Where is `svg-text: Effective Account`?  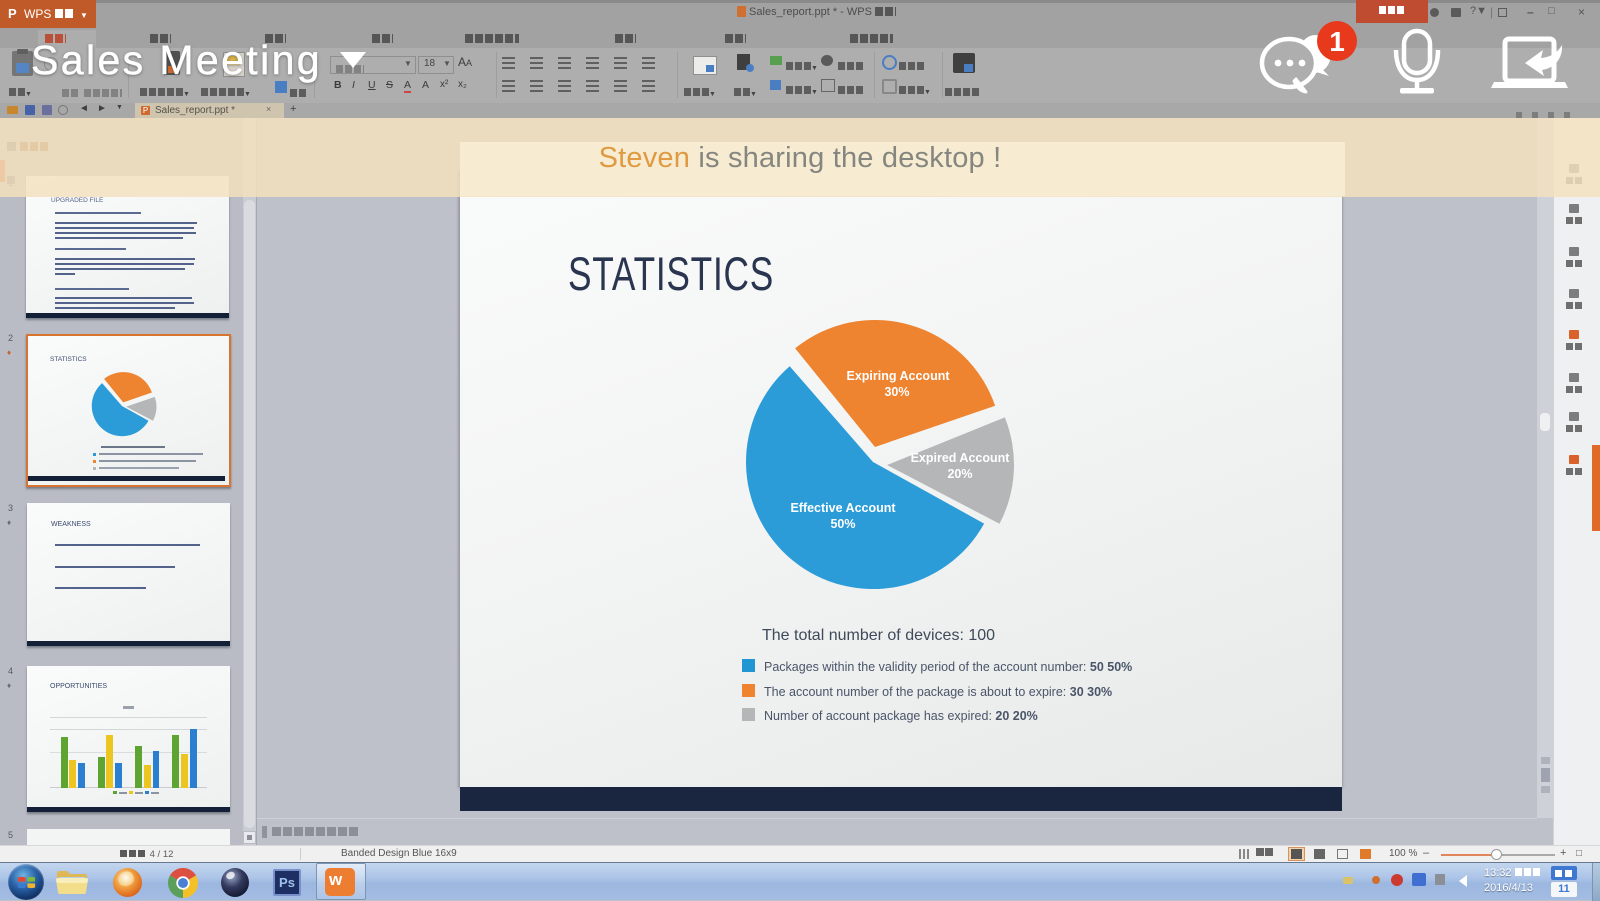 svg-text: Effective Account is located at coordinates (843, 508).